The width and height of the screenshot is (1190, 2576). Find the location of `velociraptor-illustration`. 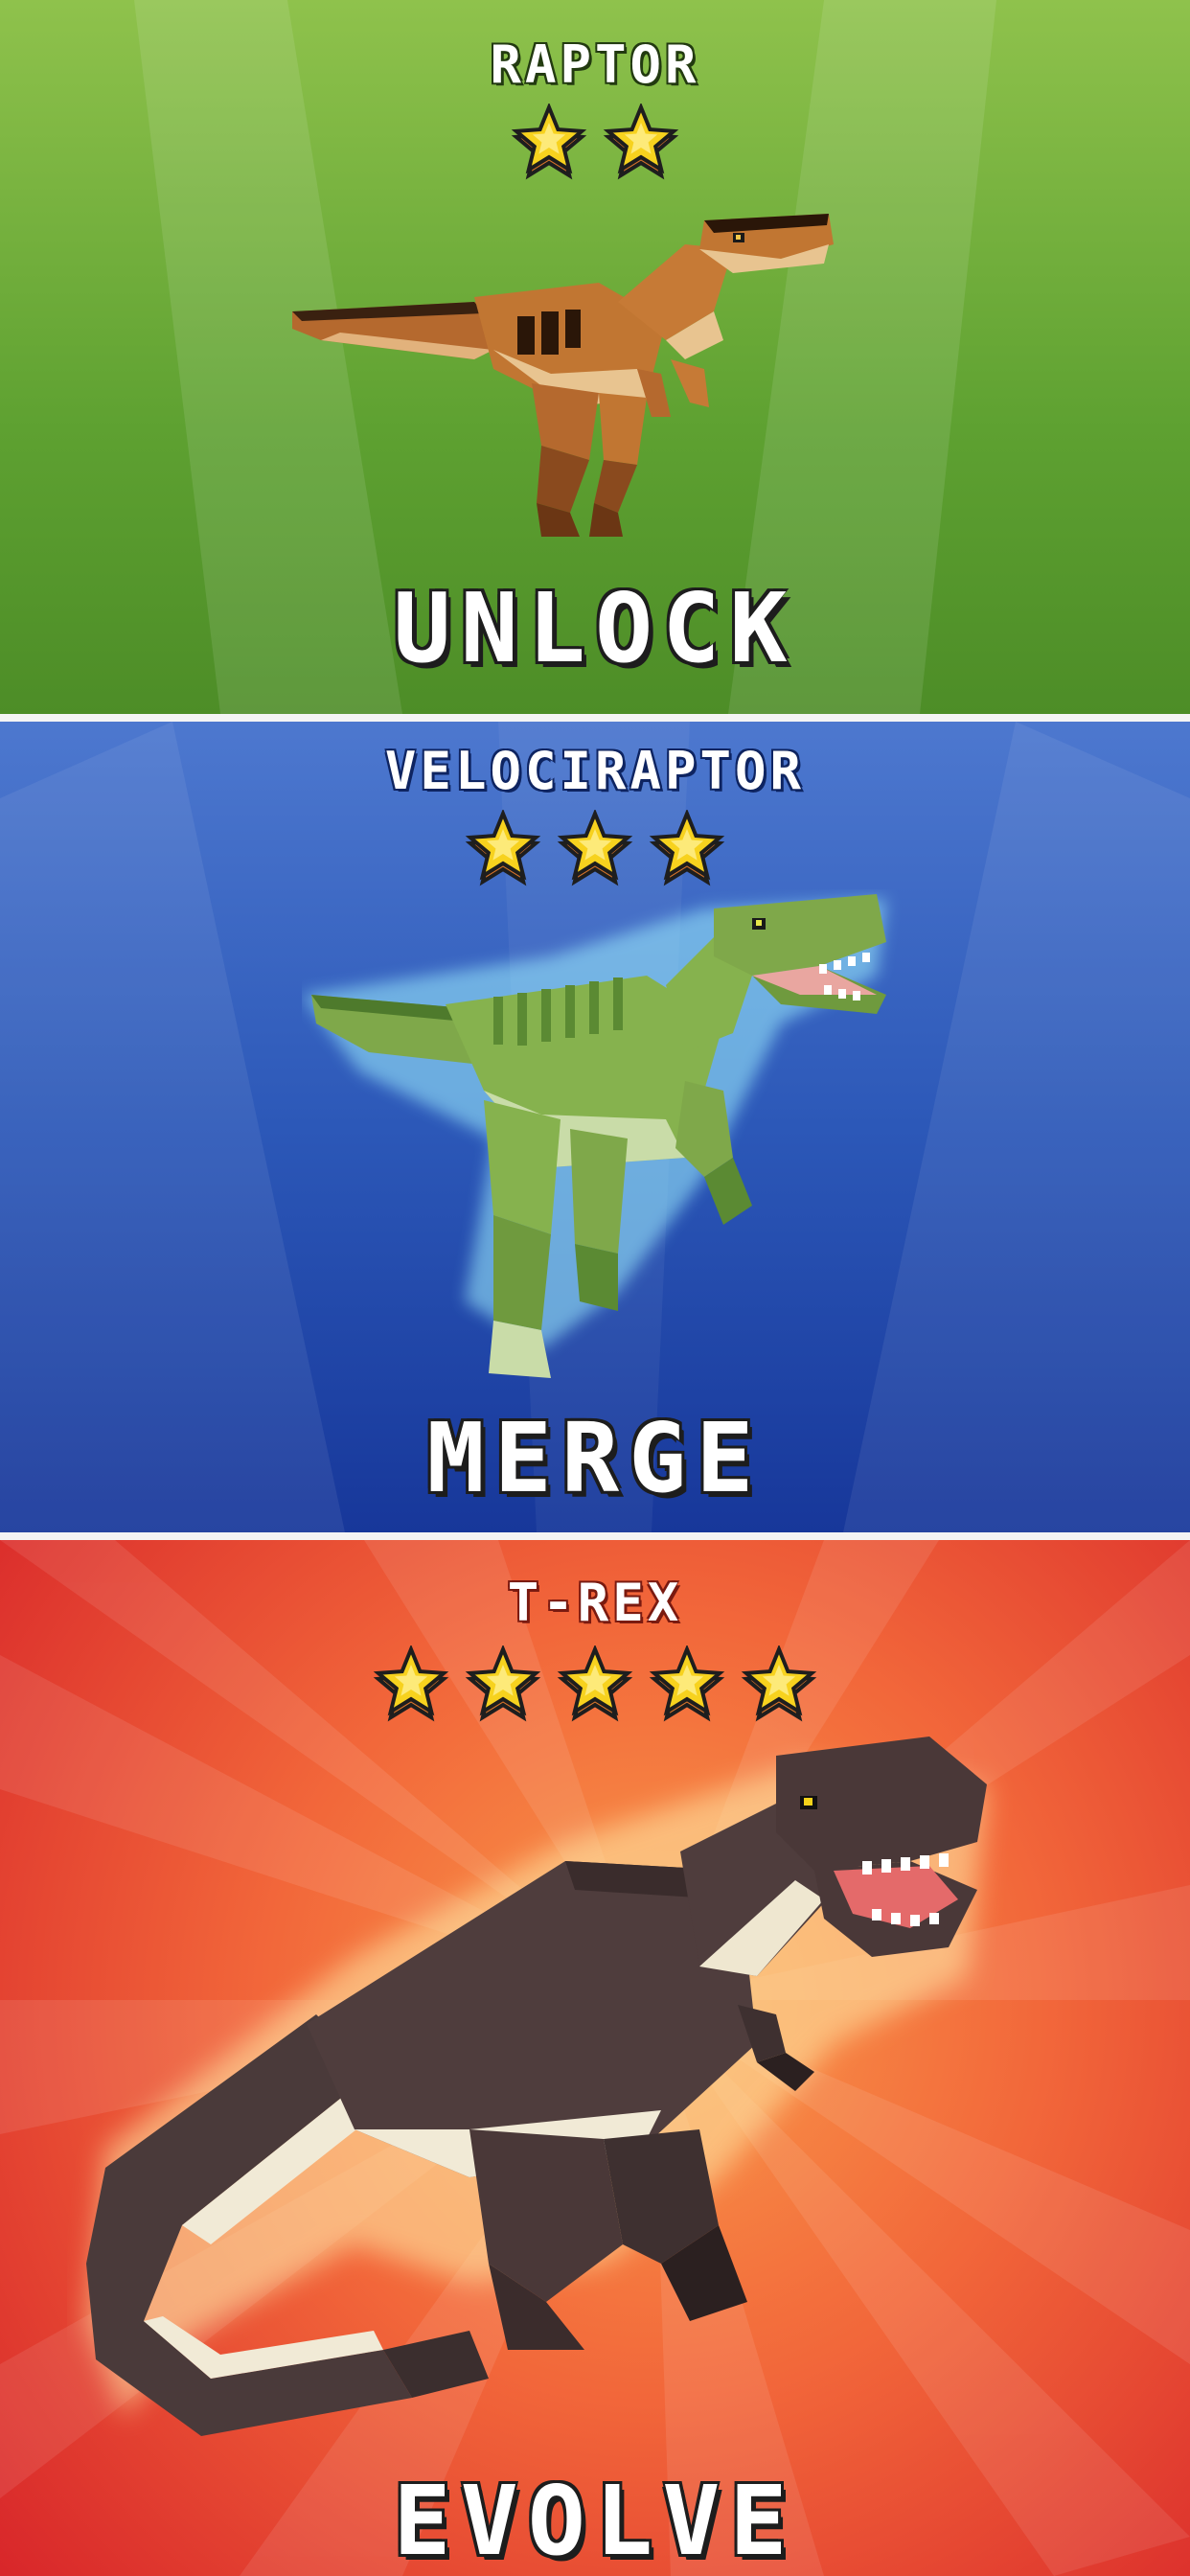

velociraptor-illustration is located at coordinates (594, 1136).